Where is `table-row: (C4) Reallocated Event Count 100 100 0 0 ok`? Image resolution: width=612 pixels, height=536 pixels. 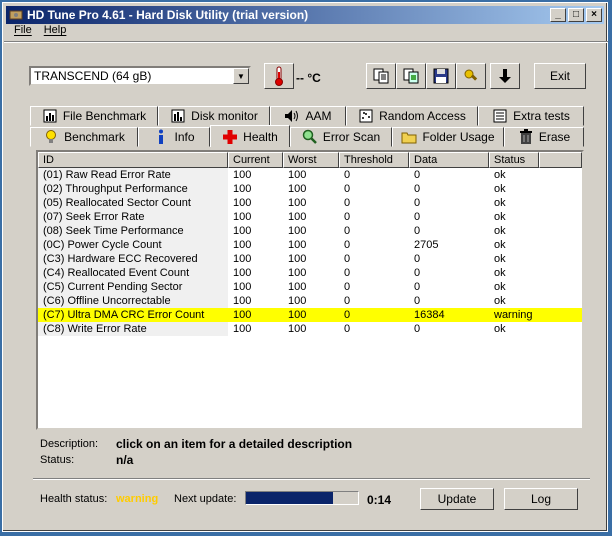
table-row: (C4) Reallocated Event Count 100 100 0 0 ok is located at coordinates (310, 273).